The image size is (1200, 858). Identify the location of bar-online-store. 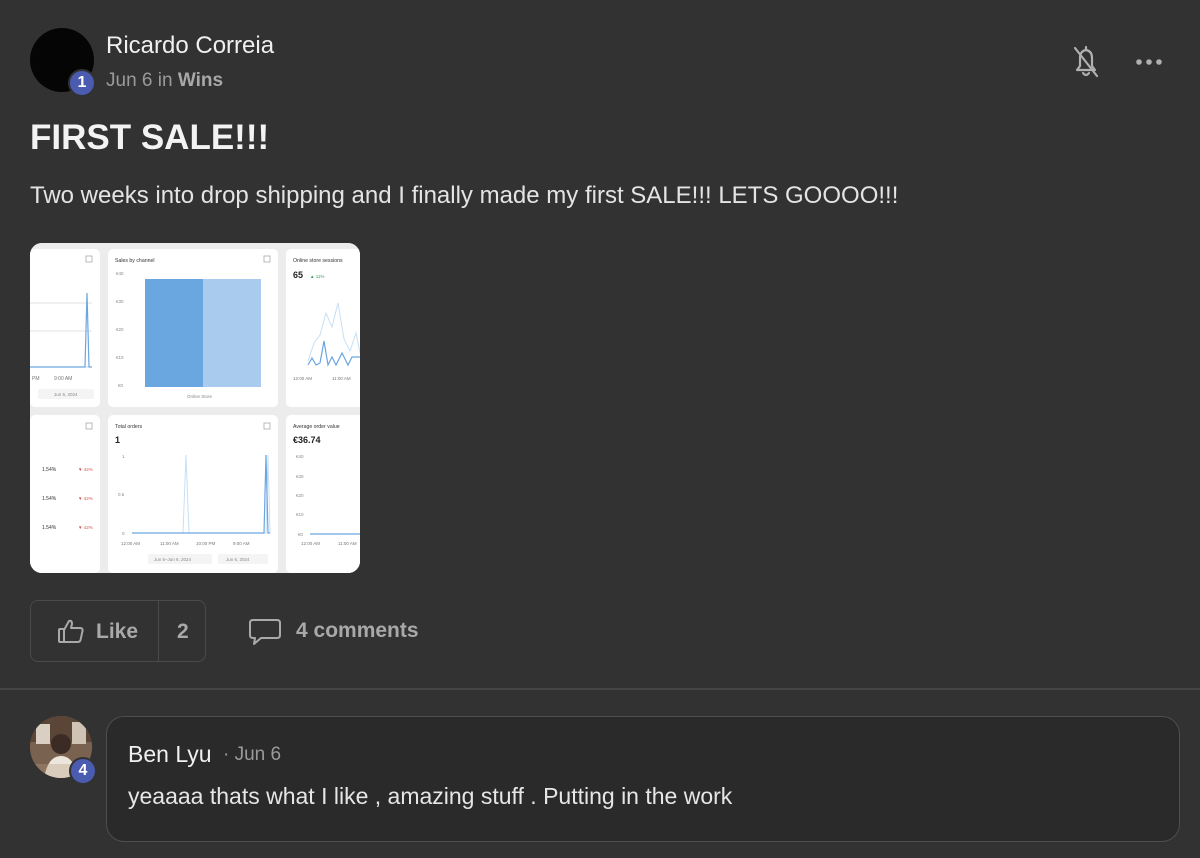
(174, 333).